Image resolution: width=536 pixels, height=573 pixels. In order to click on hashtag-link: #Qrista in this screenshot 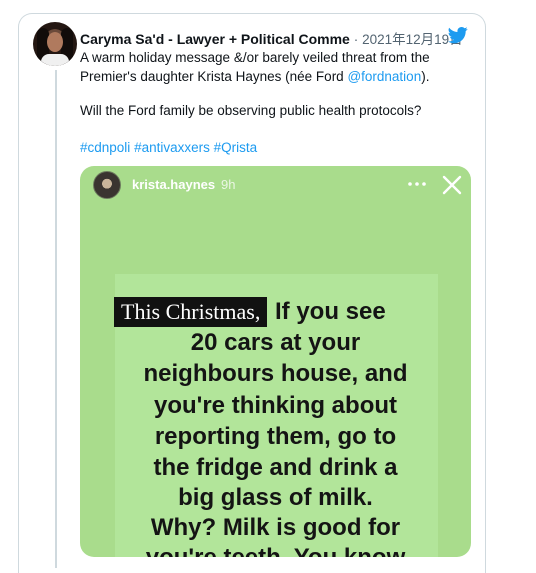, I will do `click(236, 147)`.